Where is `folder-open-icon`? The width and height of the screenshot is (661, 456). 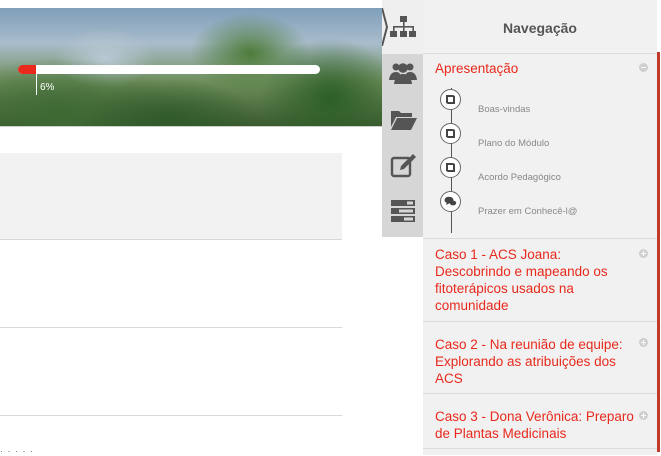
folder-open-icon is located at coordinates (403, 119).